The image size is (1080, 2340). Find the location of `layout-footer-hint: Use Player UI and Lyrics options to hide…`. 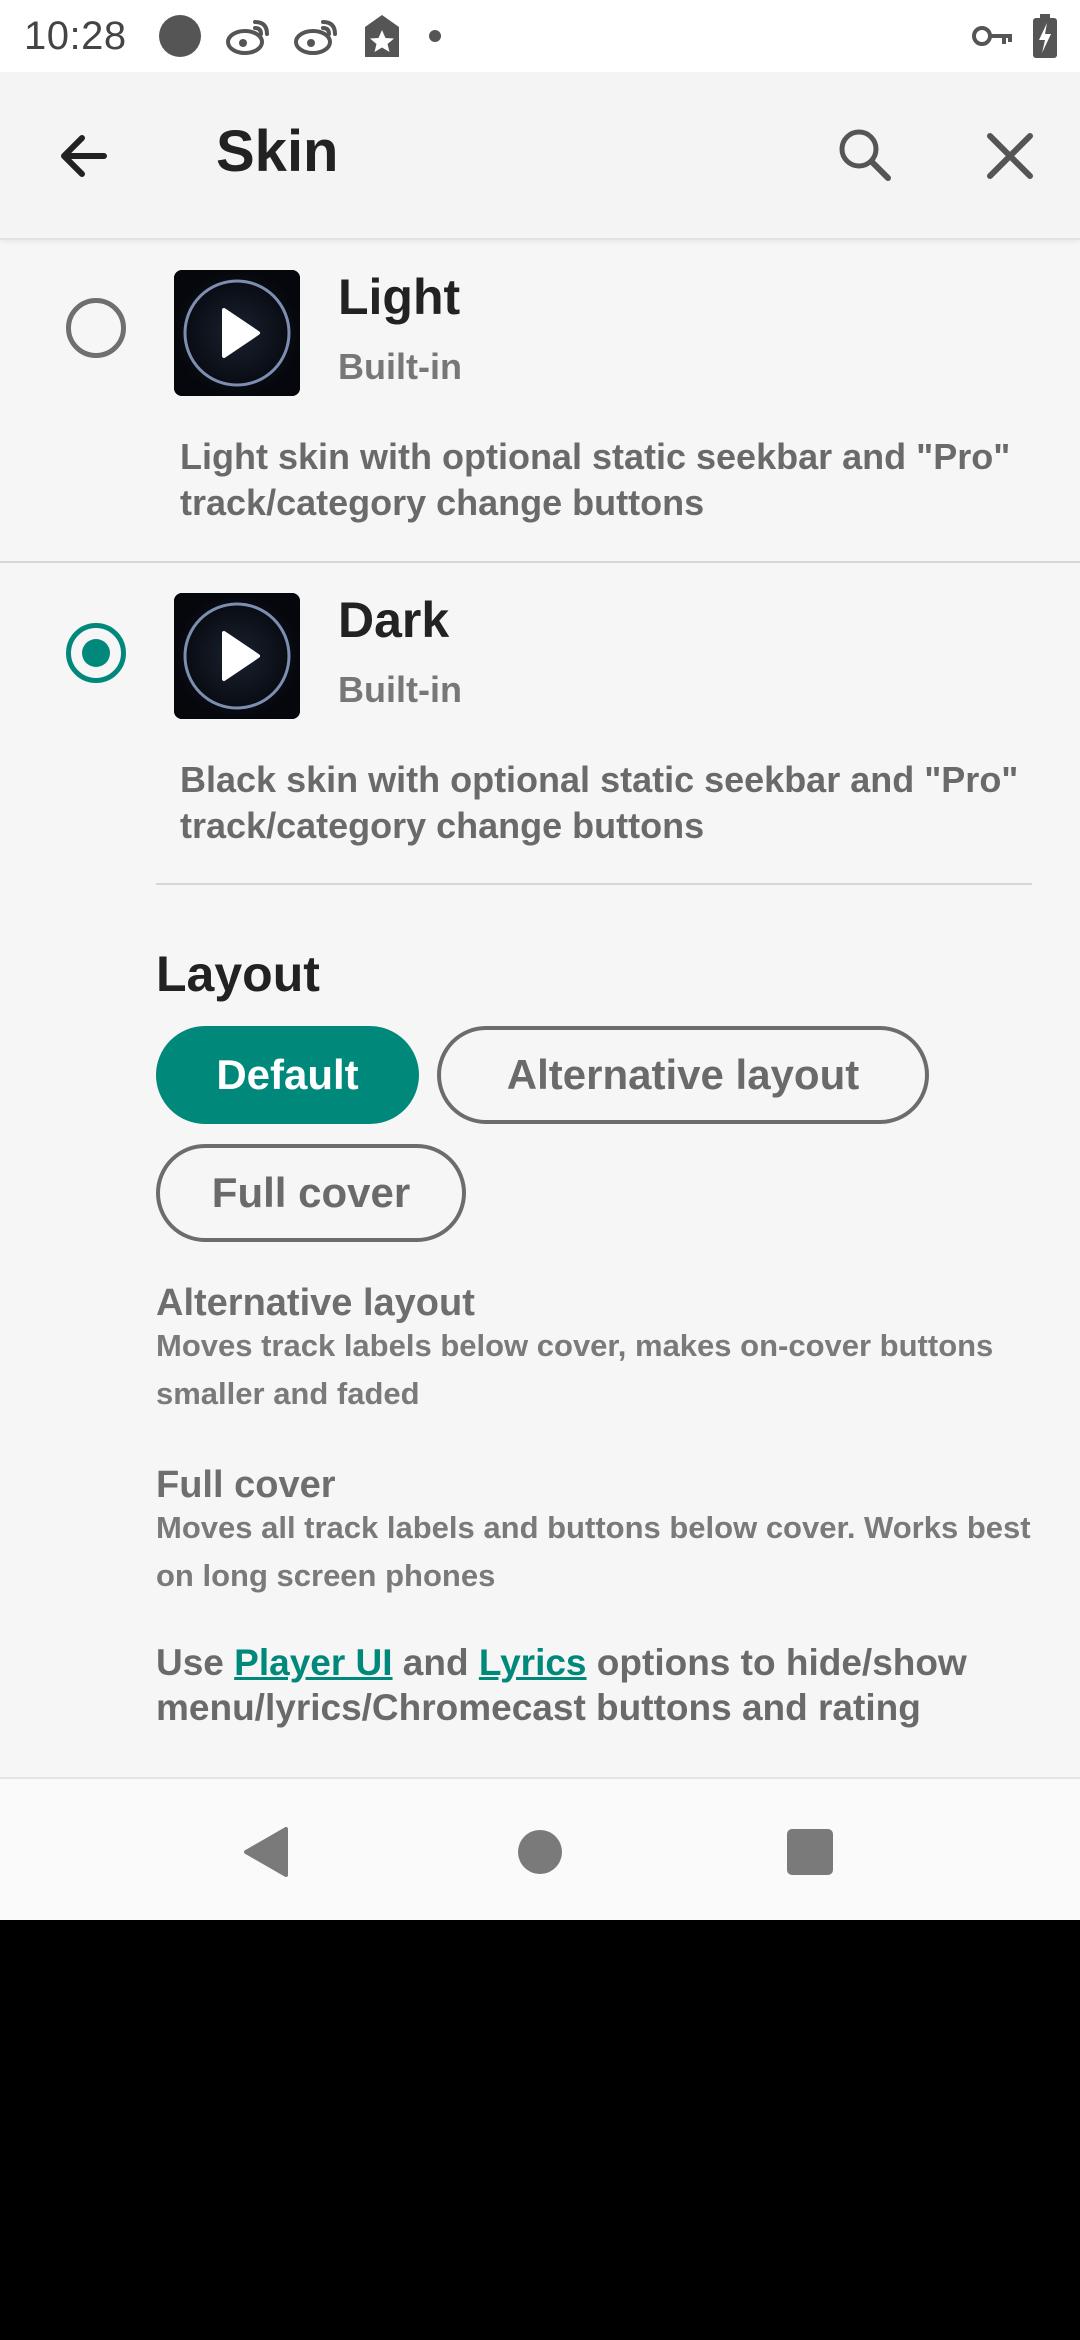

layout-footer-hint: Use Player UI and Lyrics options to hide… is located at coordinates (606, 1685).